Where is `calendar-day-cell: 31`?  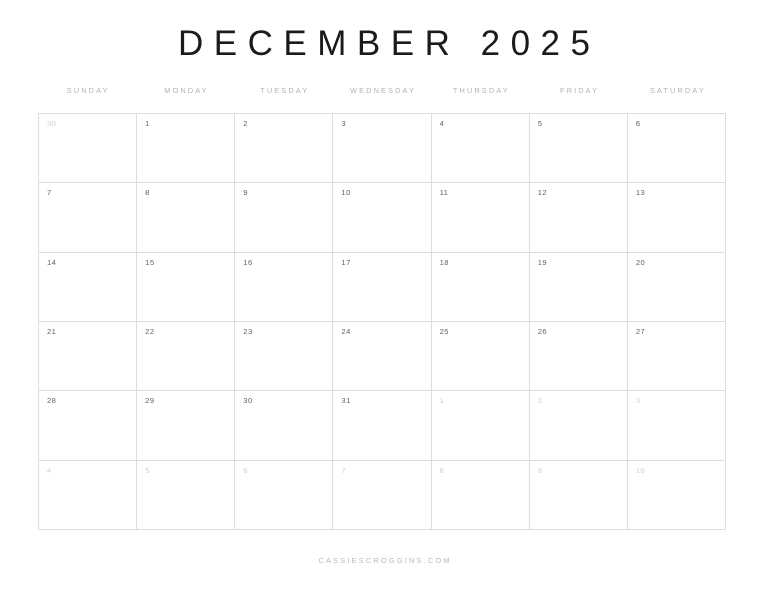 calendar-day-cell: 31 is located at coordinates (382, 426).